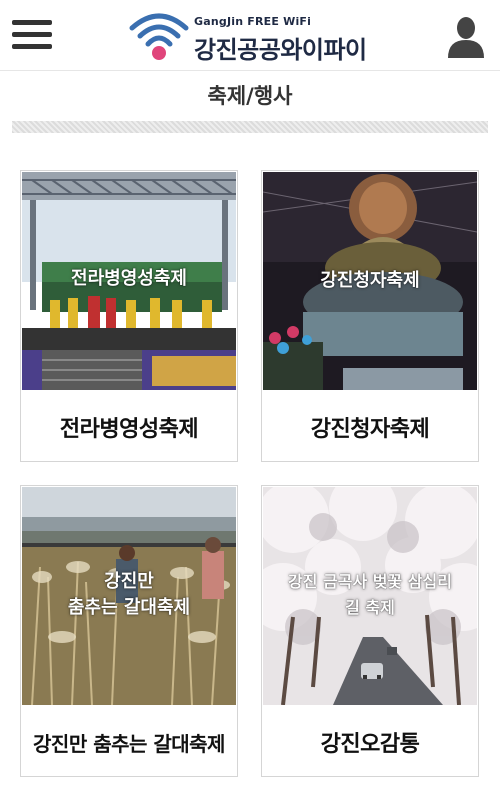 This screenshot has width=500, height=800. What do you see at coordinates (129, 743) in the screenshot?
I see `card-title: 강진만 춤추는 갈대축제` at bounding box center [129, 743].